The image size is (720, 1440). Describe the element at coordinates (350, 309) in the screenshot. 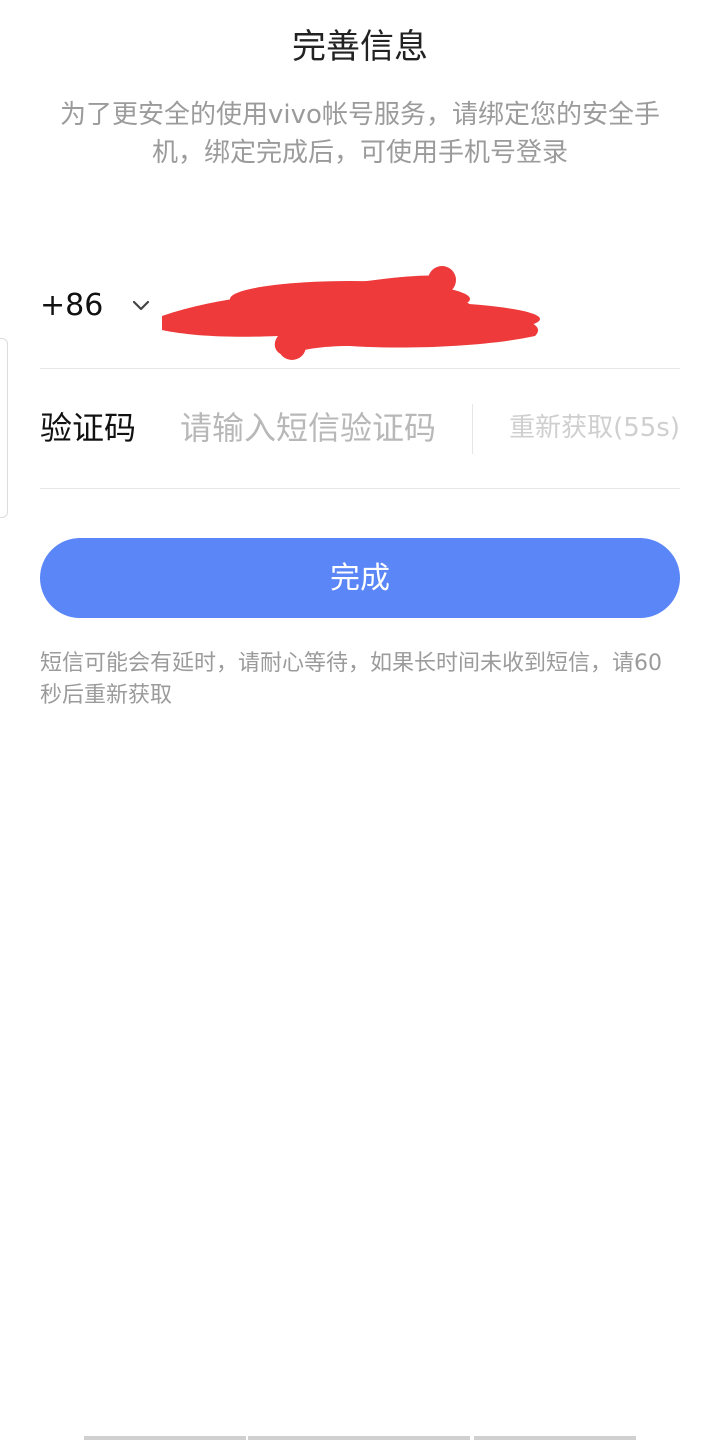

I see `redacted-phone-number` at that location.